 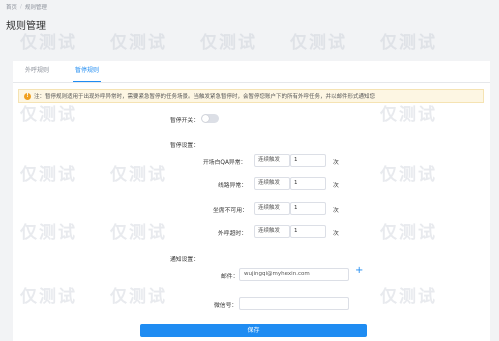 What do you see at coordinates (226, 306) in the screenshot?
I see `wechat-label: 微信号：` at bounding box center [226, 306].